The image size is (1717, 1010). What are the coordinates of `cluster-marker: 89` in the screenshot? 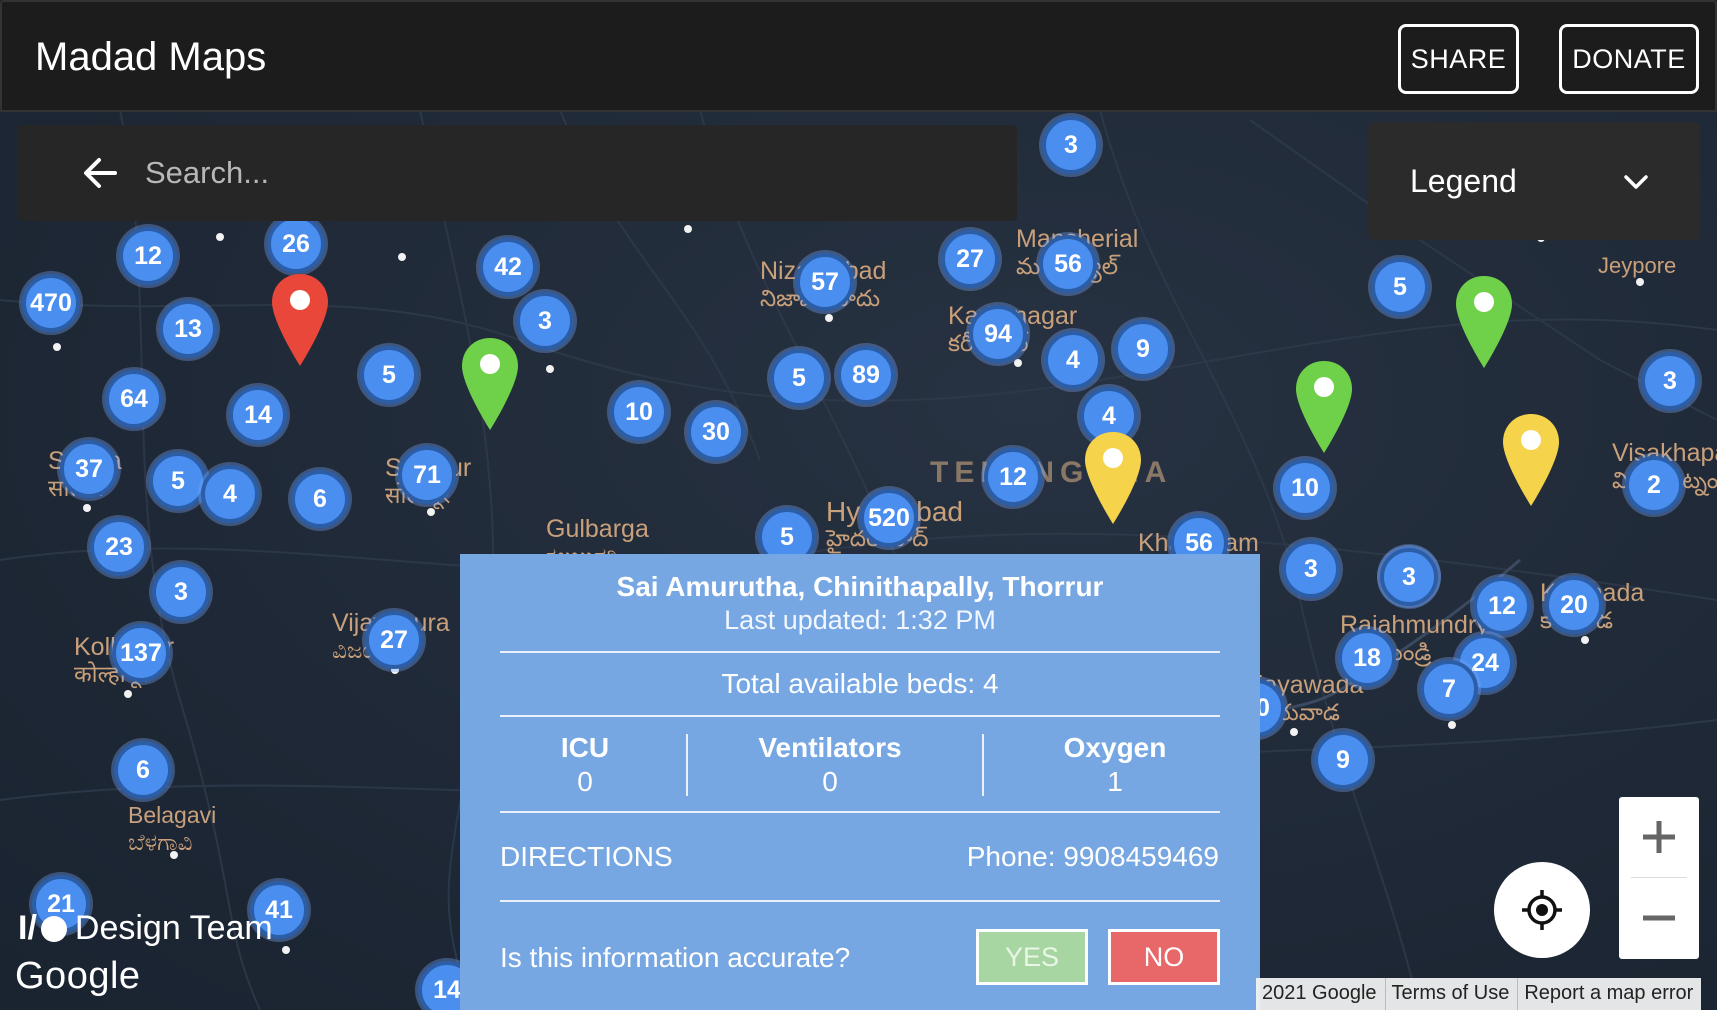 It's located at (866, 375).